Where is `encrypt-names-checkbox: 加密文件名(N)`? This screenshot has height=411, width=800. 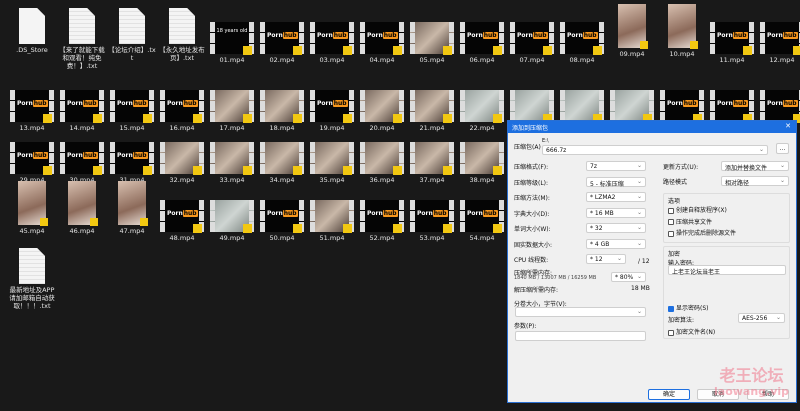 encrypt-names-checkbox: 加密文件名(N) is located at coordinates (691, 331).